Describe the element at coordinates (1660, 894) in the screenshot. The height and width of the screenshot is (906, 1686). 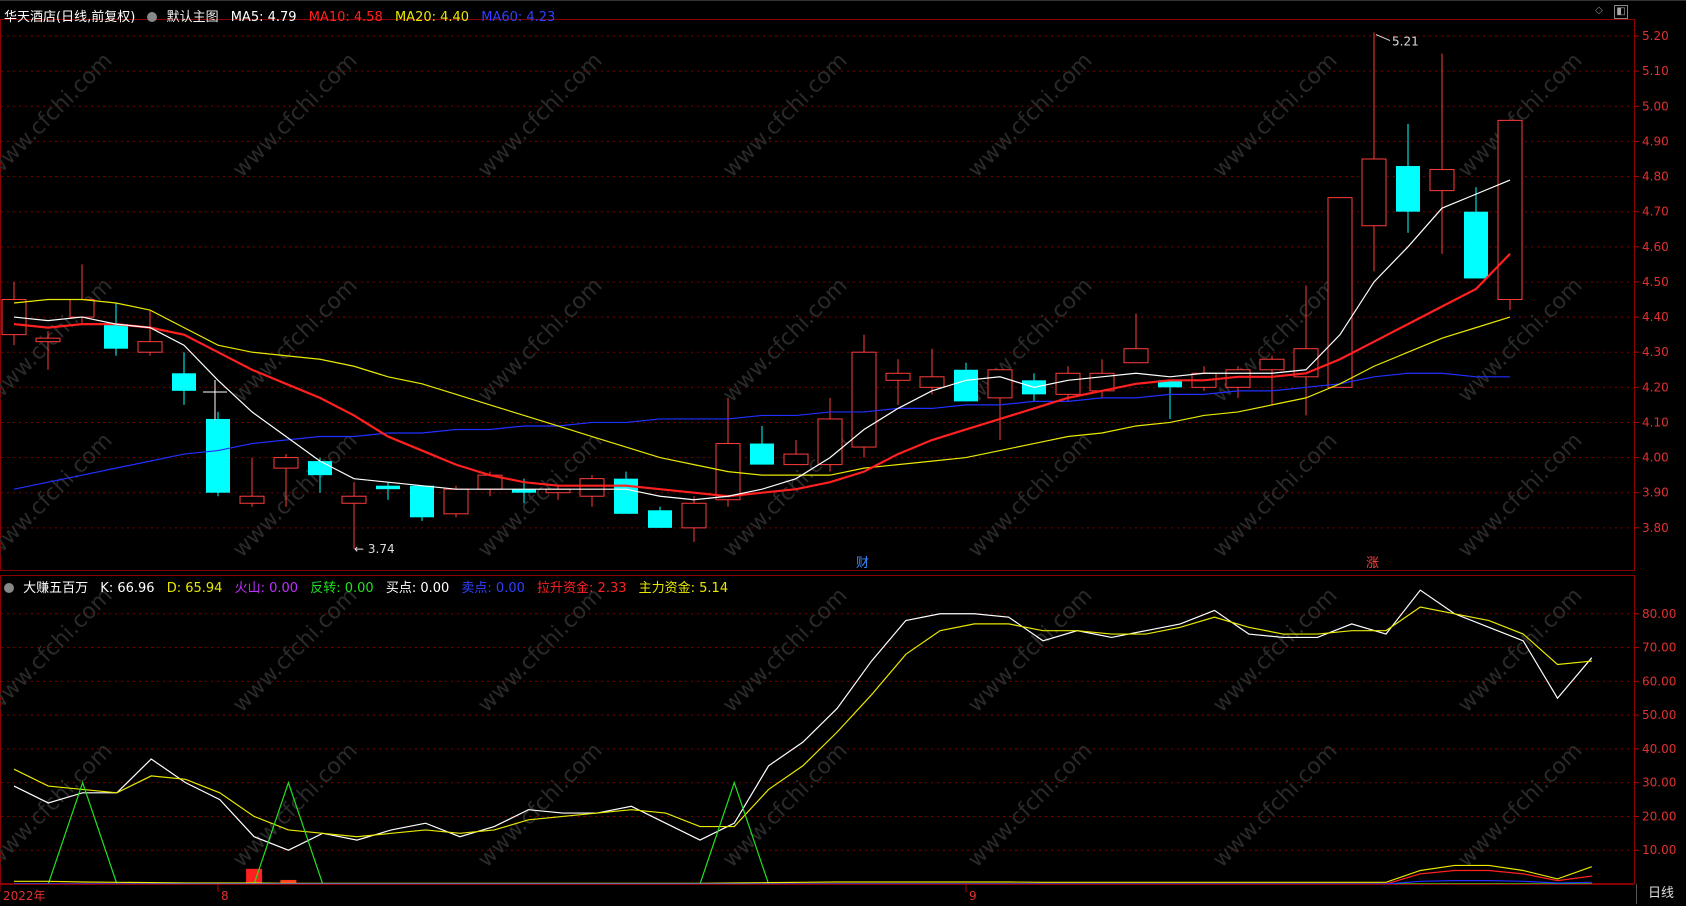
I see `daily-period-button: 日线` at that location.